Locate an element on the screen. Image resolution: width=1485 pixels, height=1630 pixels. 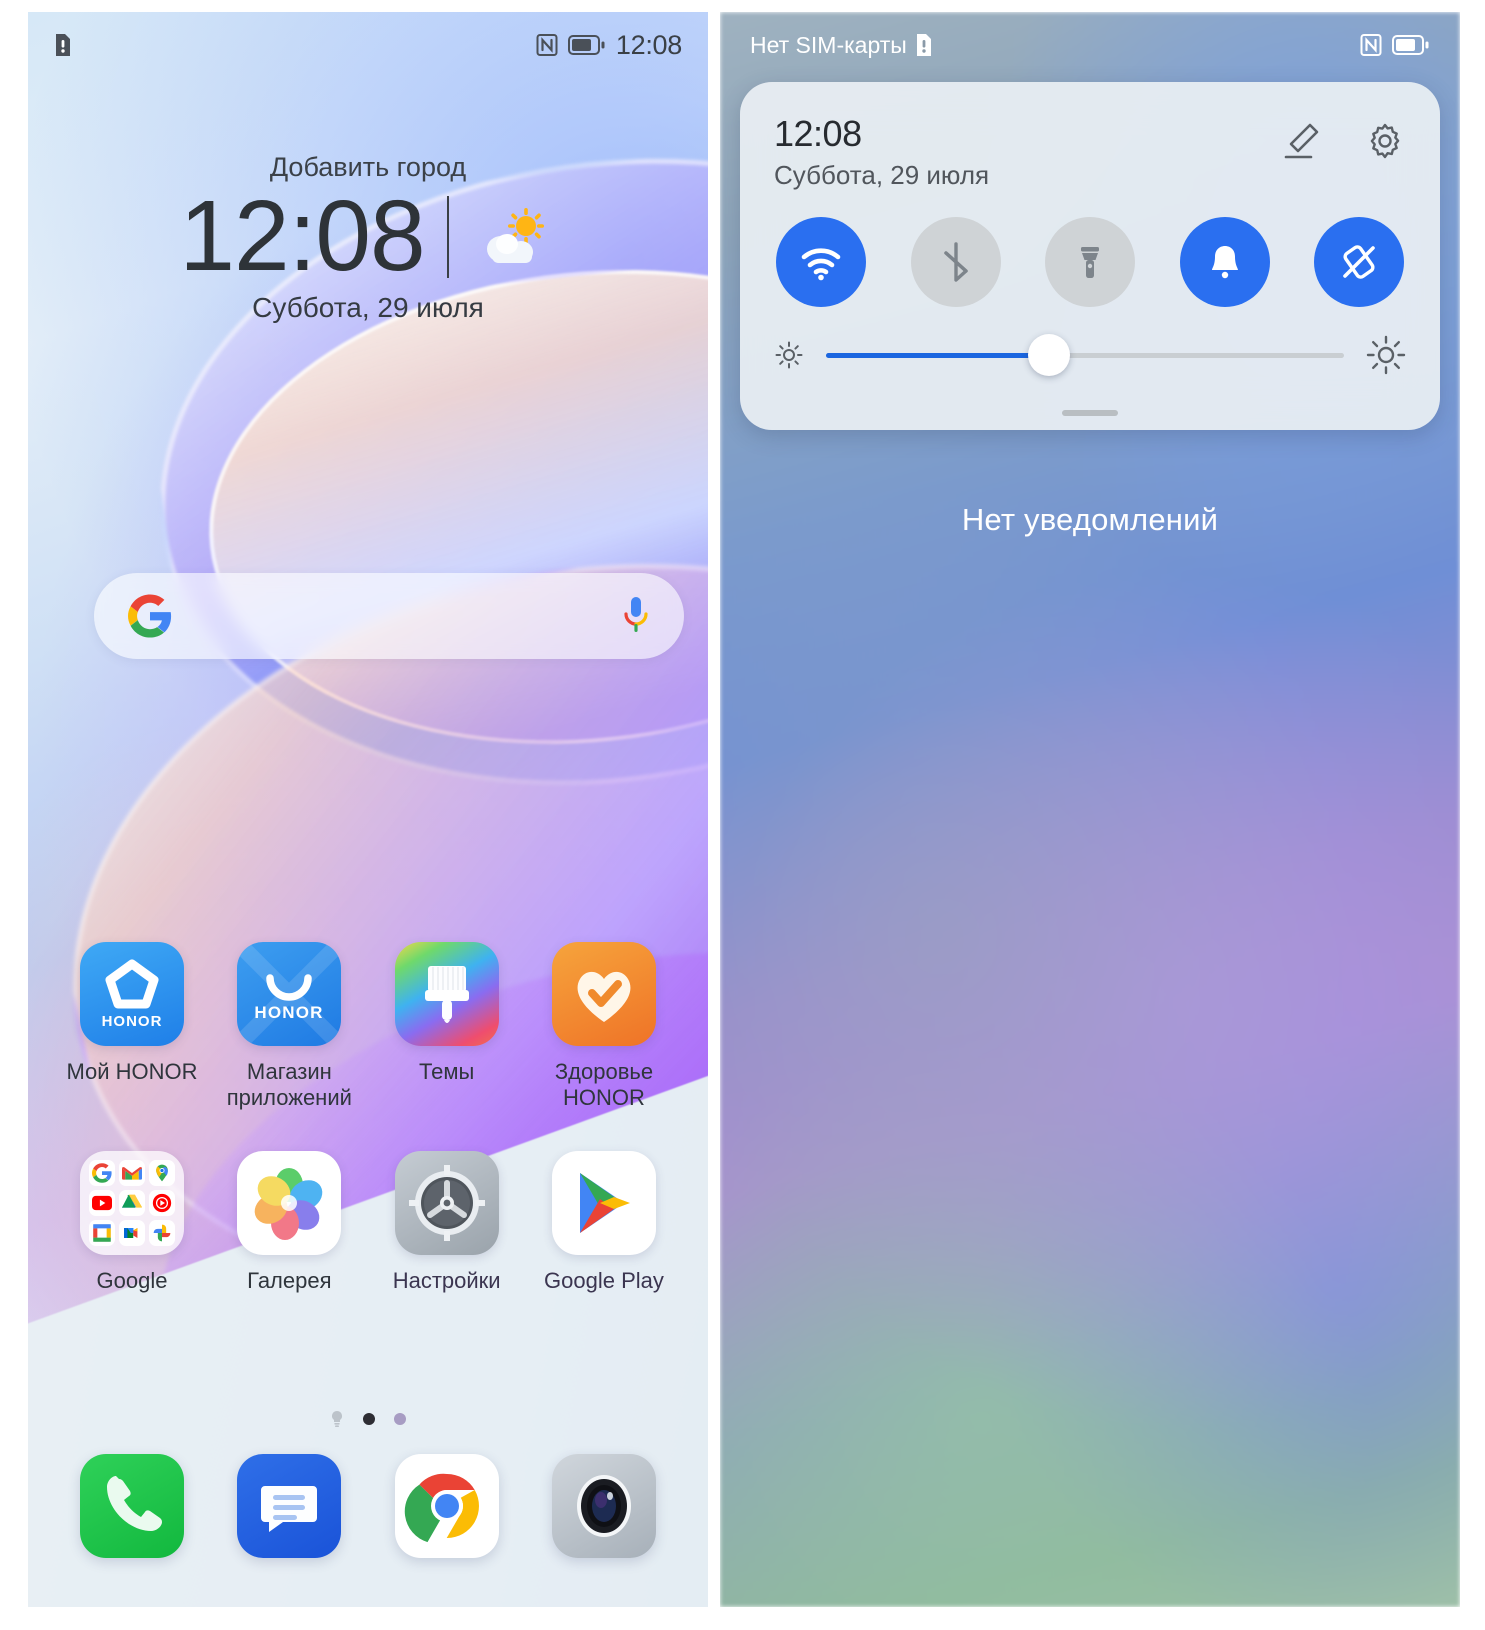
microphone-icon is located at coordinates (636, 616).